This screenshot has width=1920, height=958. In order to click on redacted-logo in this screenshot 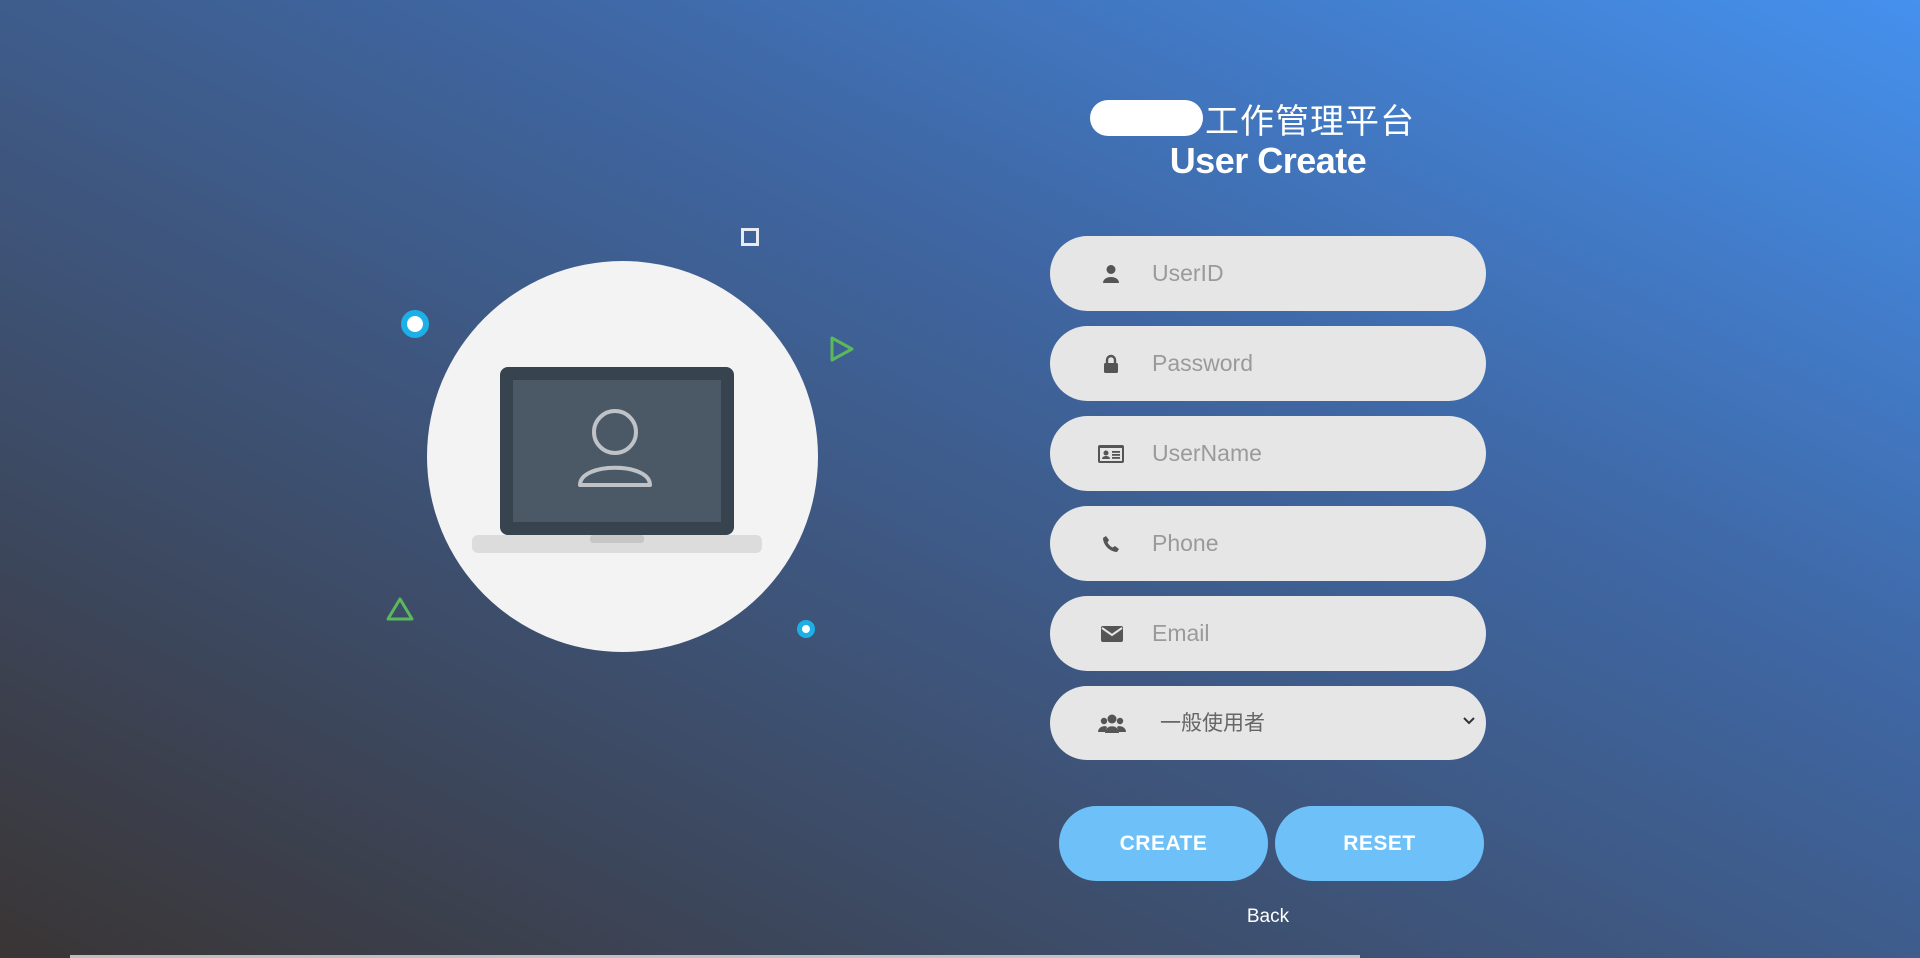, I will do `click(1146, 118)`.